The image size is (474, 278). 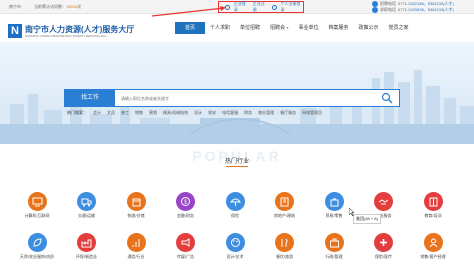 What do you see at coordinates (367, 219) in the screenshot?
I see `tooltip: 美团(All + A)` at bounding box center [367, 219].